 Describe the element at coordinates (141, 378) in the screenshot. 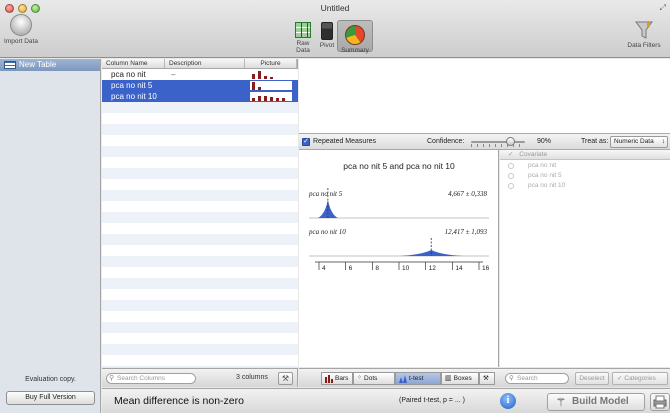

I see `search-columns-placeholder: Search Columns` at that location.